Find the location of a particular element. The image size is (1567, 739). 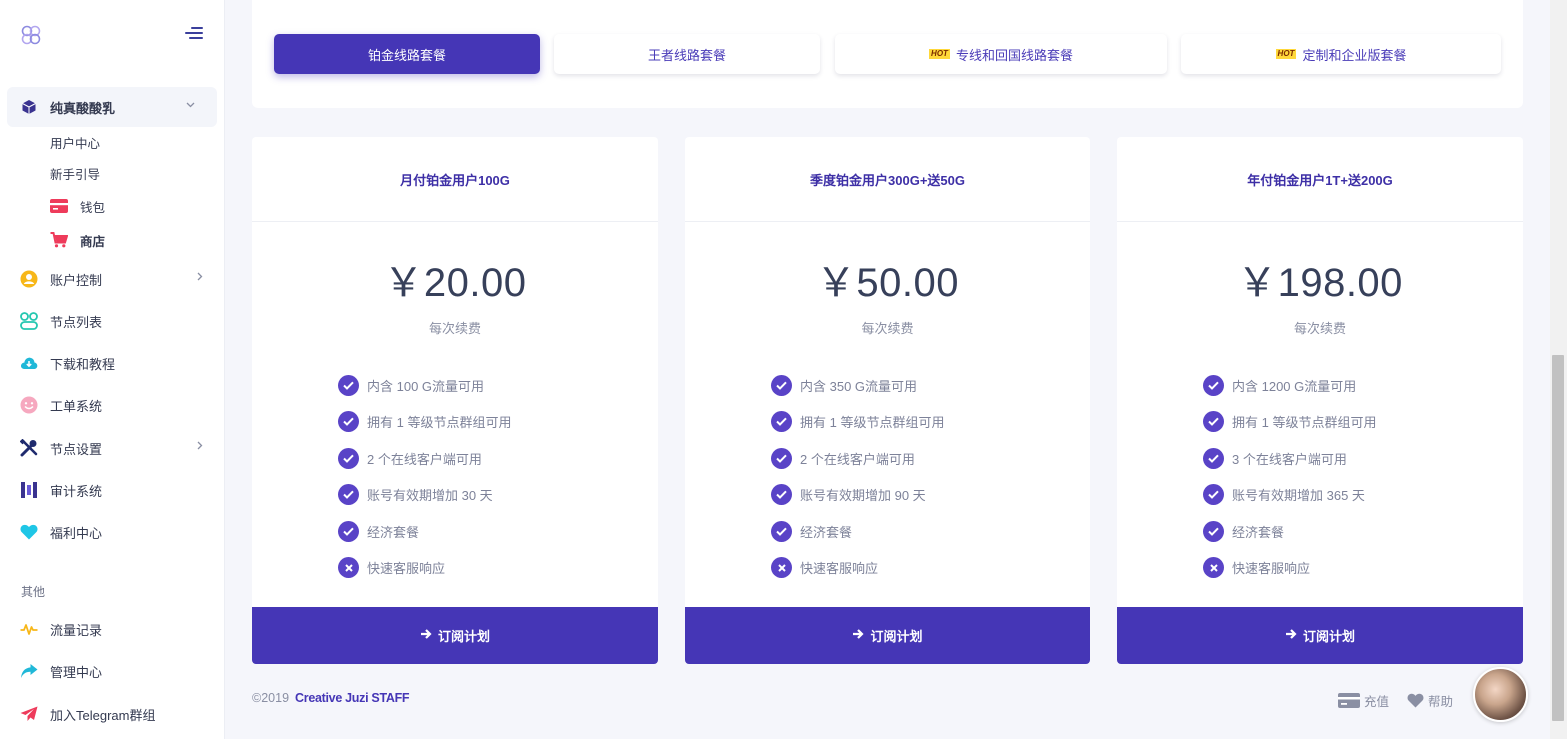

feature-text: 内含 100 G流量可用 is located at coordinates (426, 386).